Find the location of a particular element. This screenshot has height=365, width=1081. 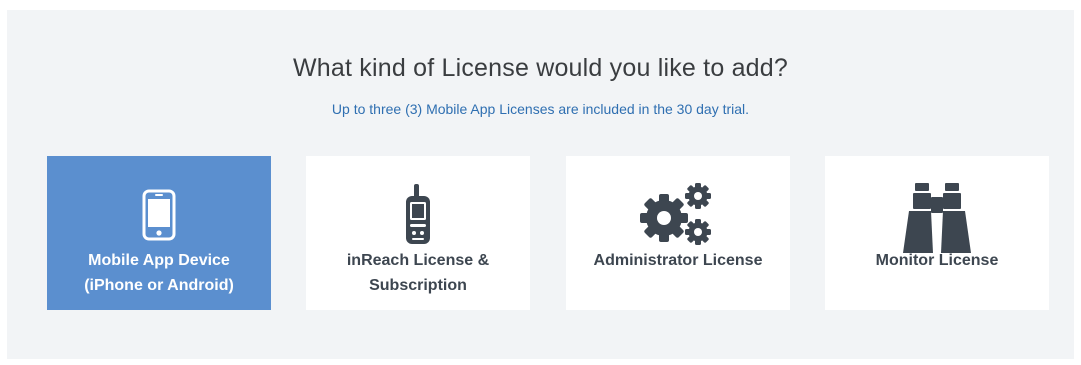

license-option-mobile-app-device: Mobile App Device (iPhone or Android) is located at coordinates (159, 233).